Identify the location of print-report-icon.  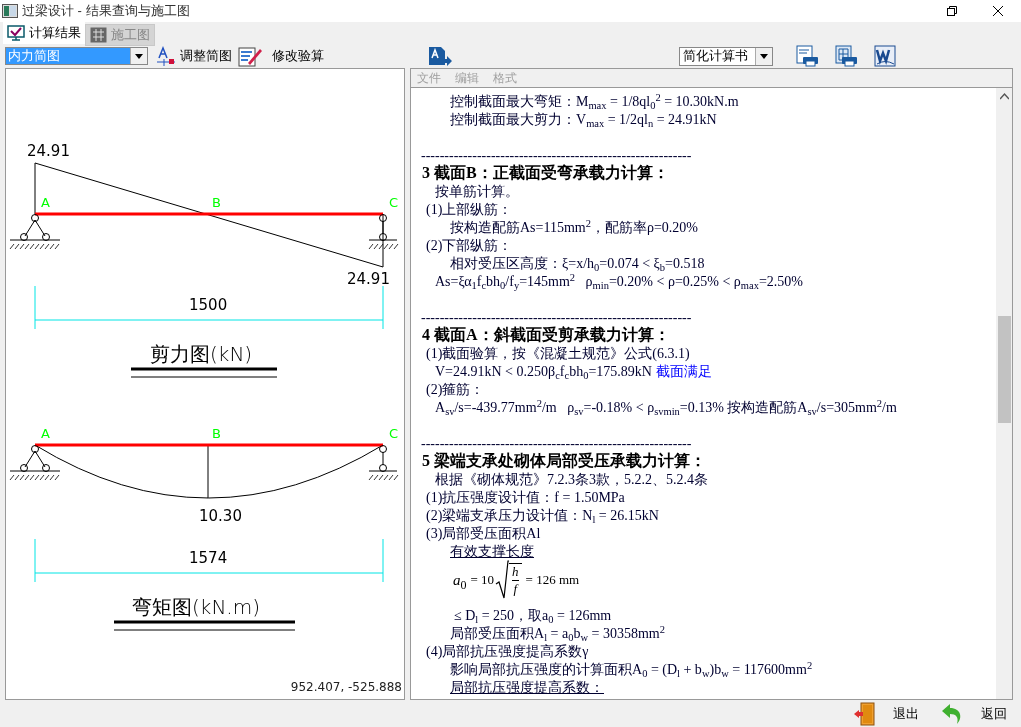
(807, 56).